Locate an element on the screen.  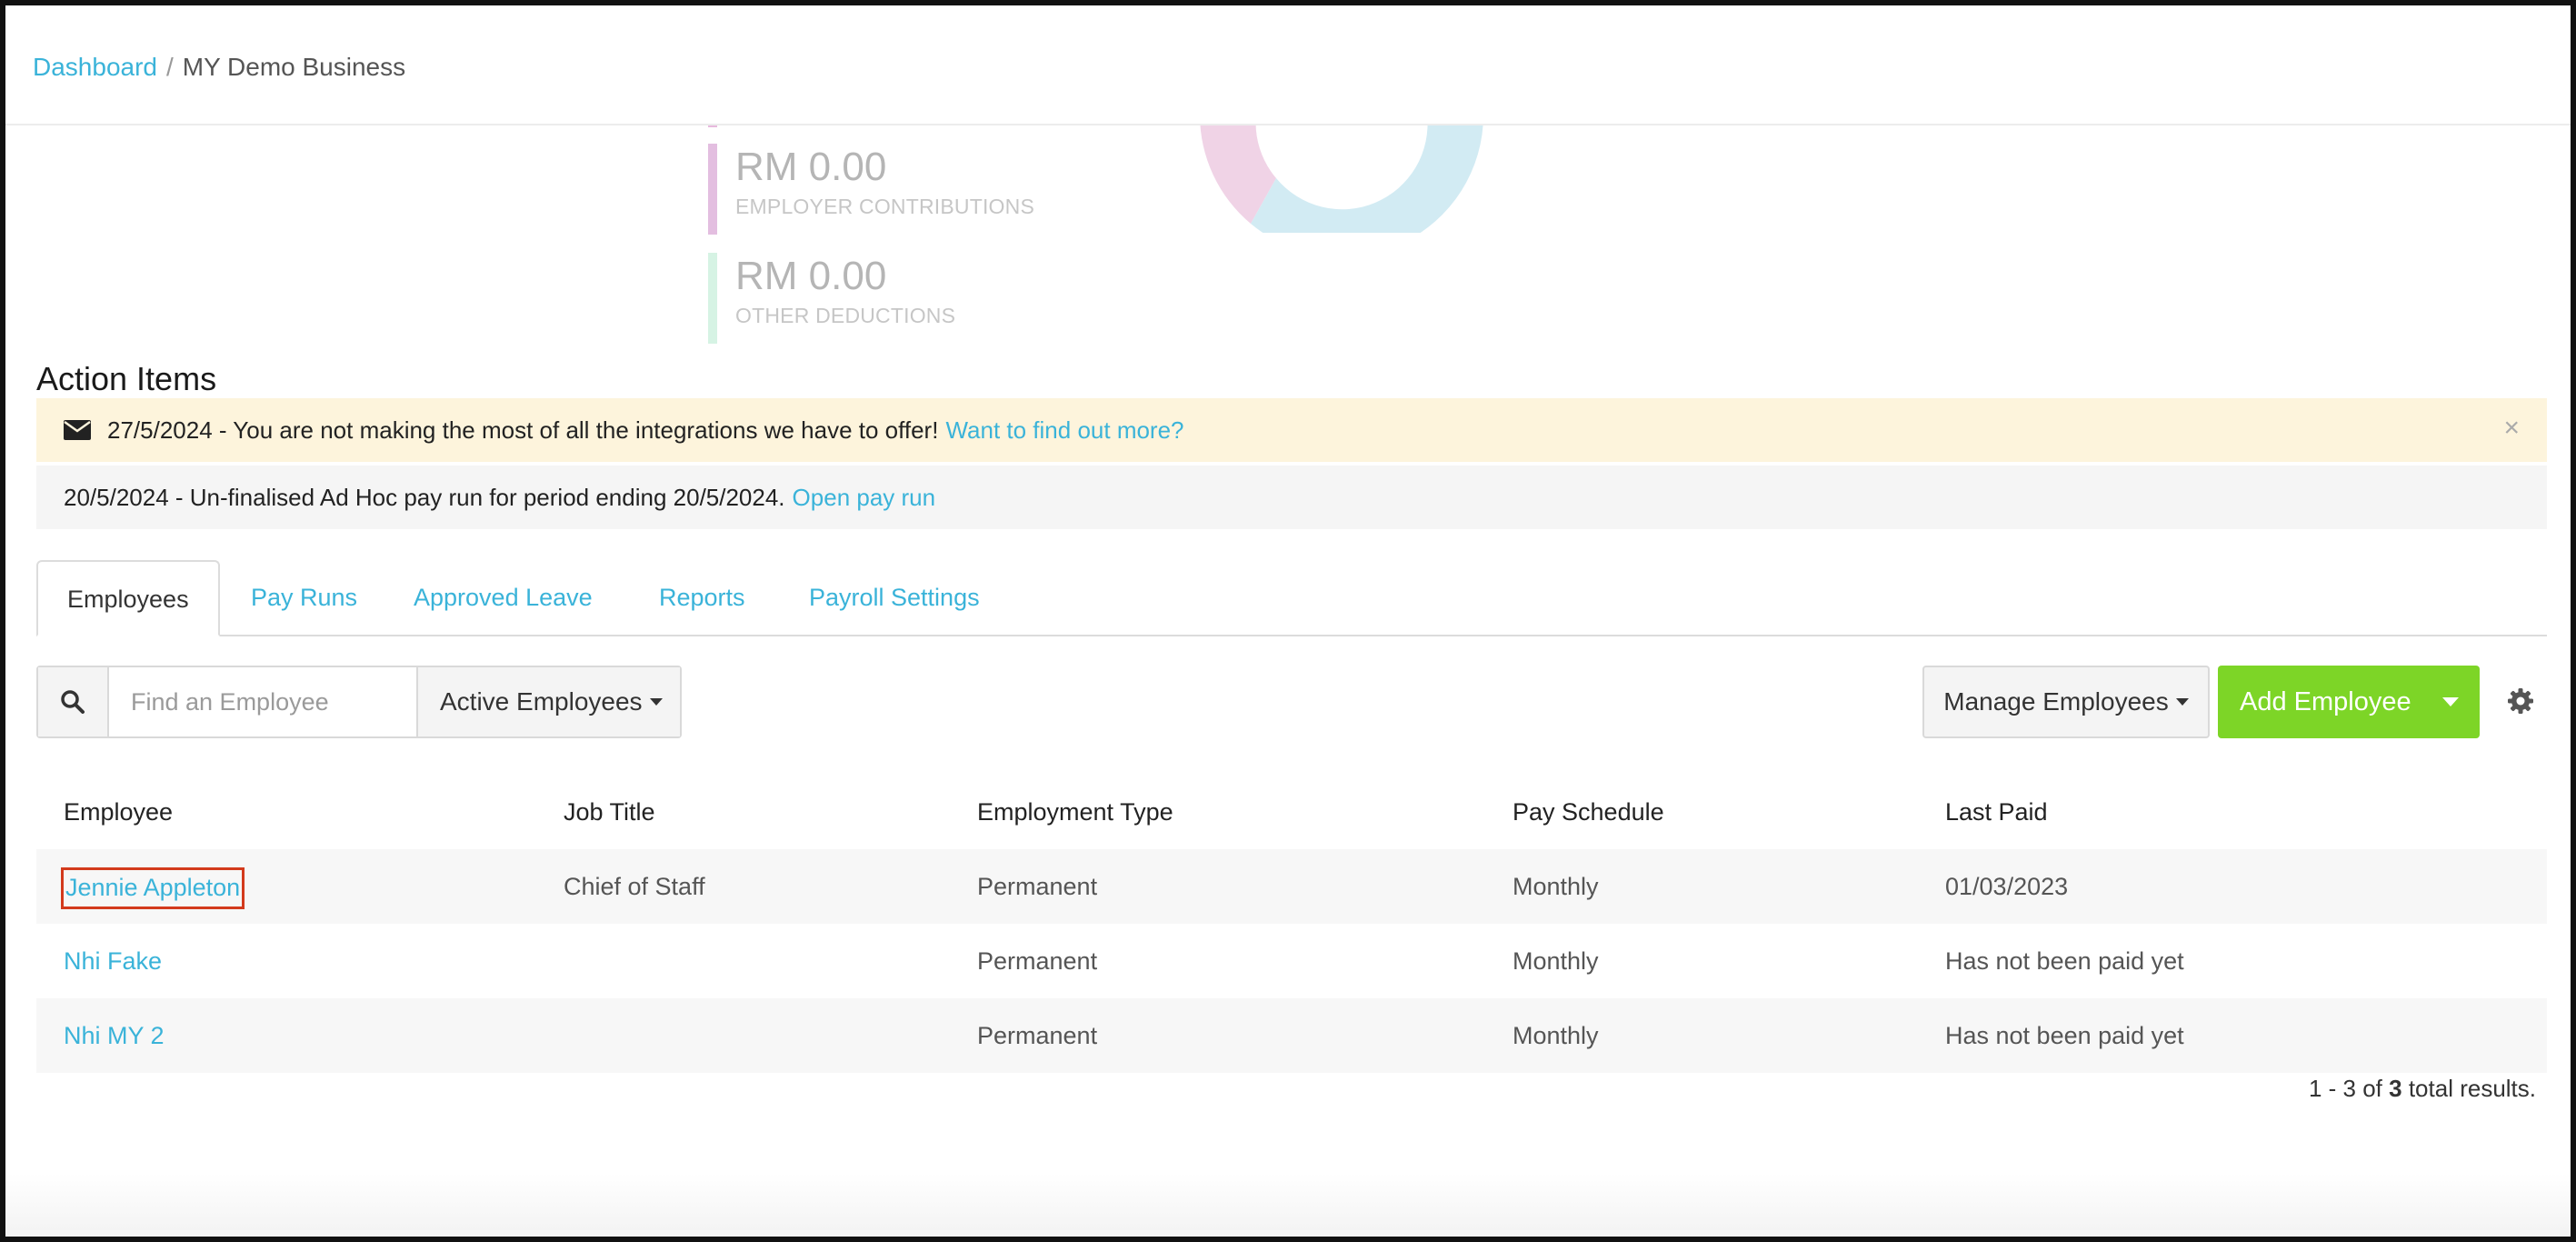
bottom-shadow is located at coordinates (1288, 1205).